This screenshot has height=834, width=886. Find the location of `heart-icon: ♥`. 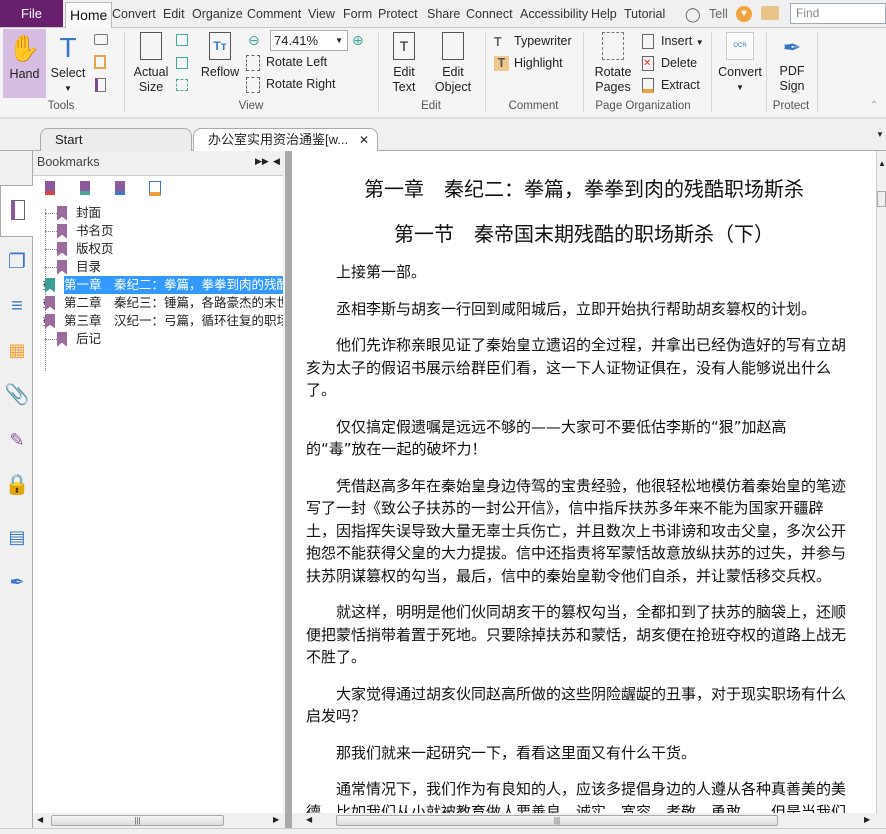

heart-icon: ♥ is located at coordinates (744, 14).